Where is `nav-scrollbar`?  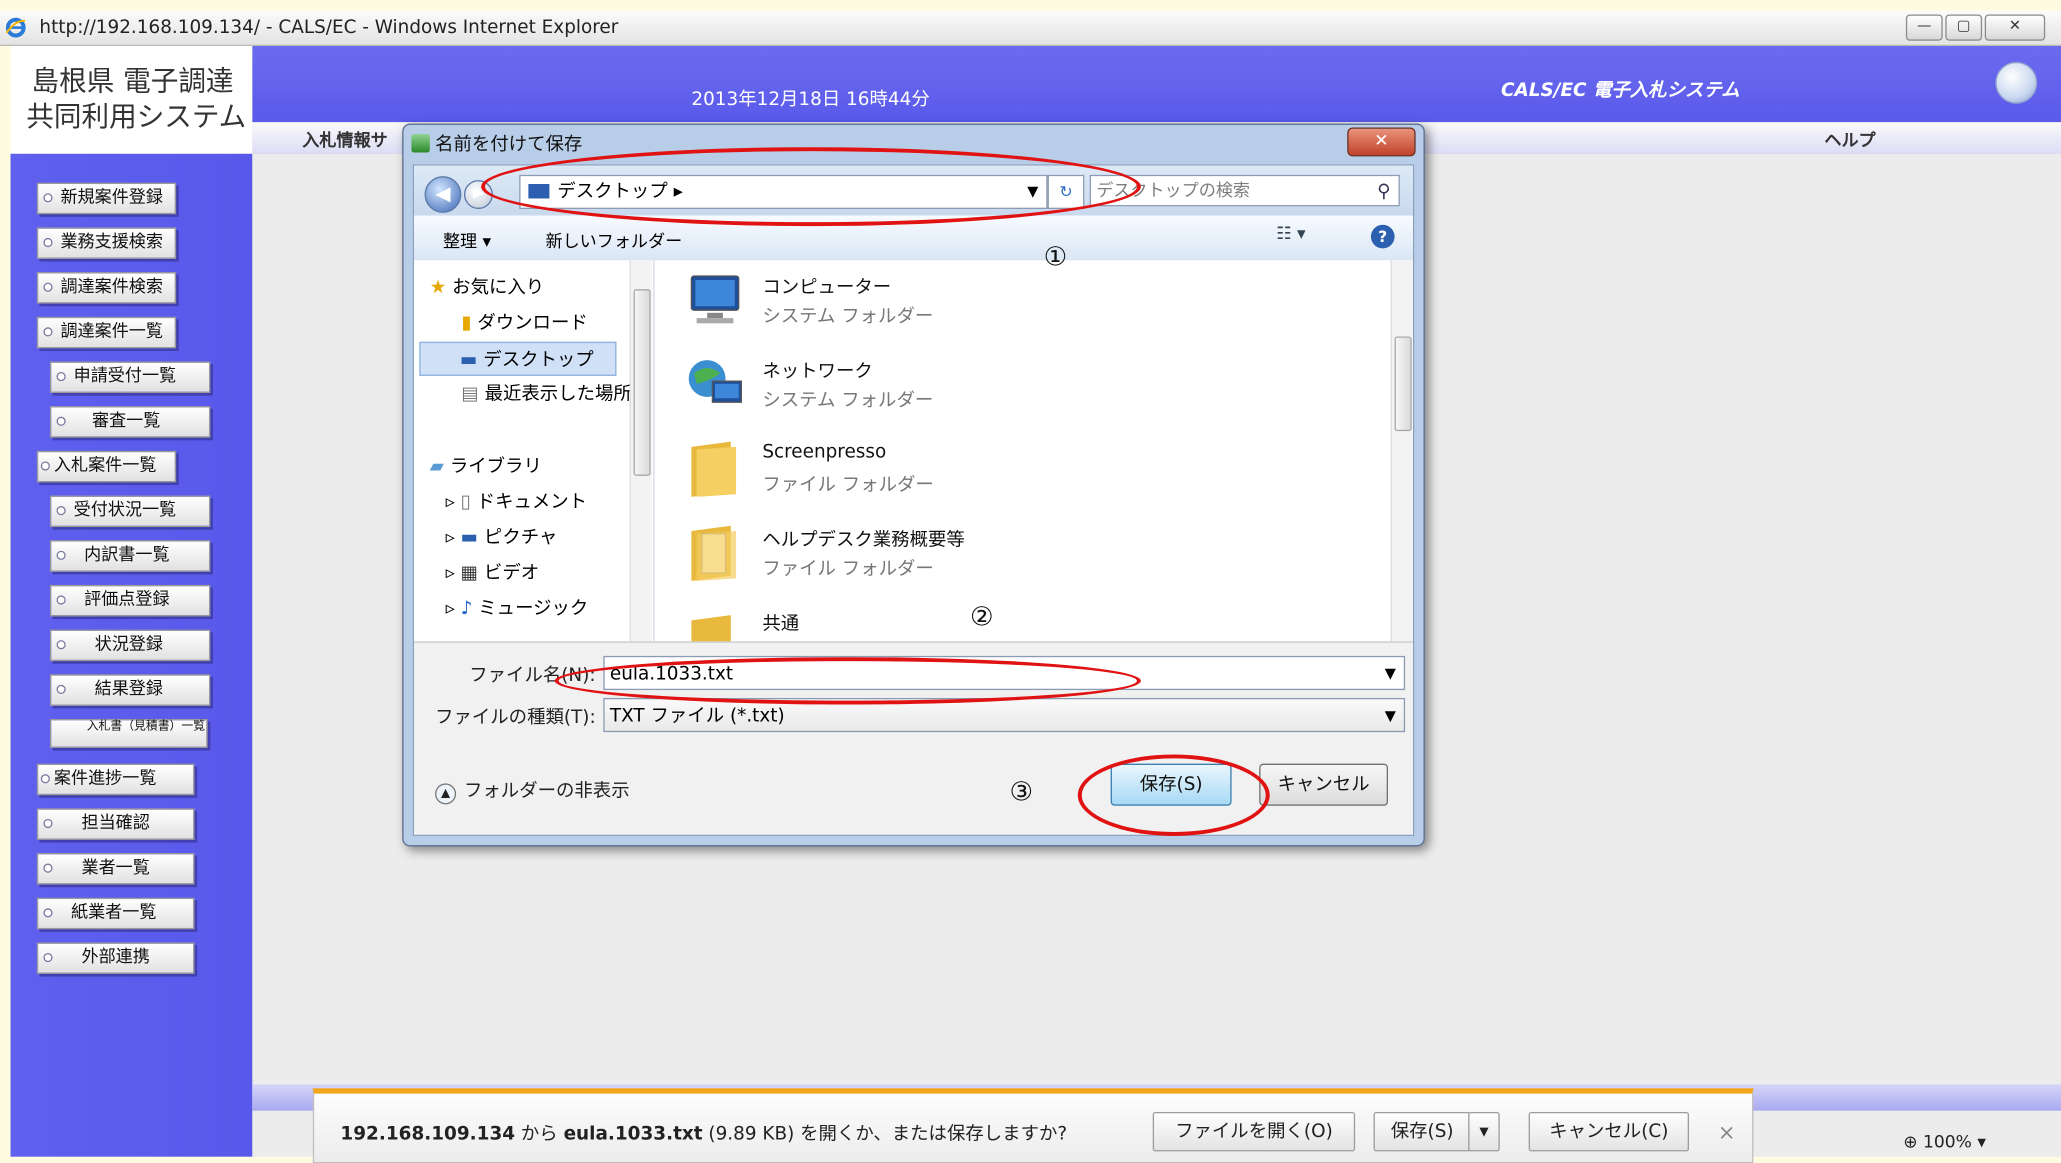 nav-scrollbar is located at coordinates (640, 451).